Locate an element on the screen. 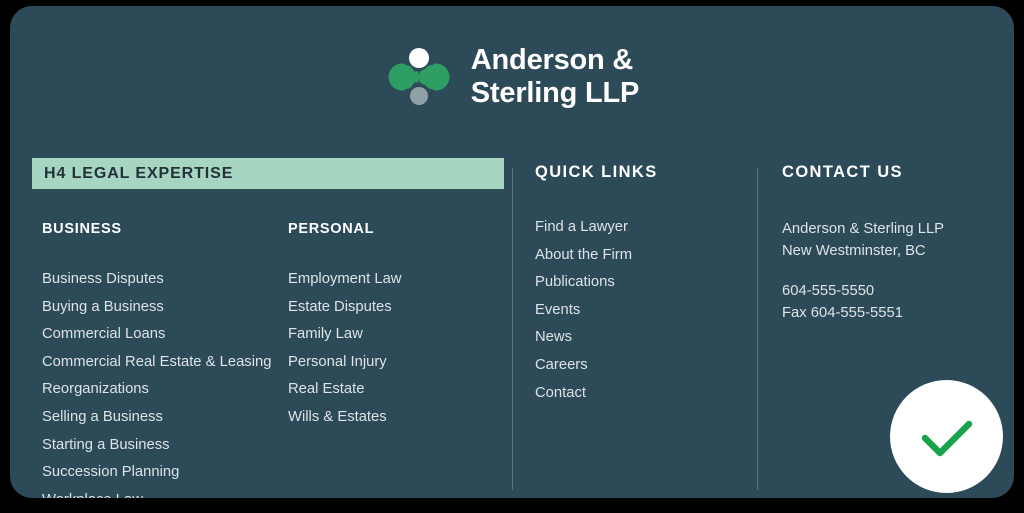 This screenshot has width=1024, height=513. list-item: Starting a Business is located at coordinates (160, 445).